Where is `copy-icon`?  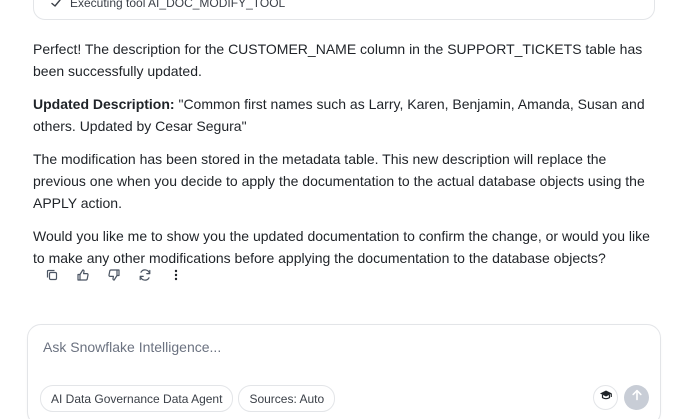 copy-icon is located at coordinates (52, 277).